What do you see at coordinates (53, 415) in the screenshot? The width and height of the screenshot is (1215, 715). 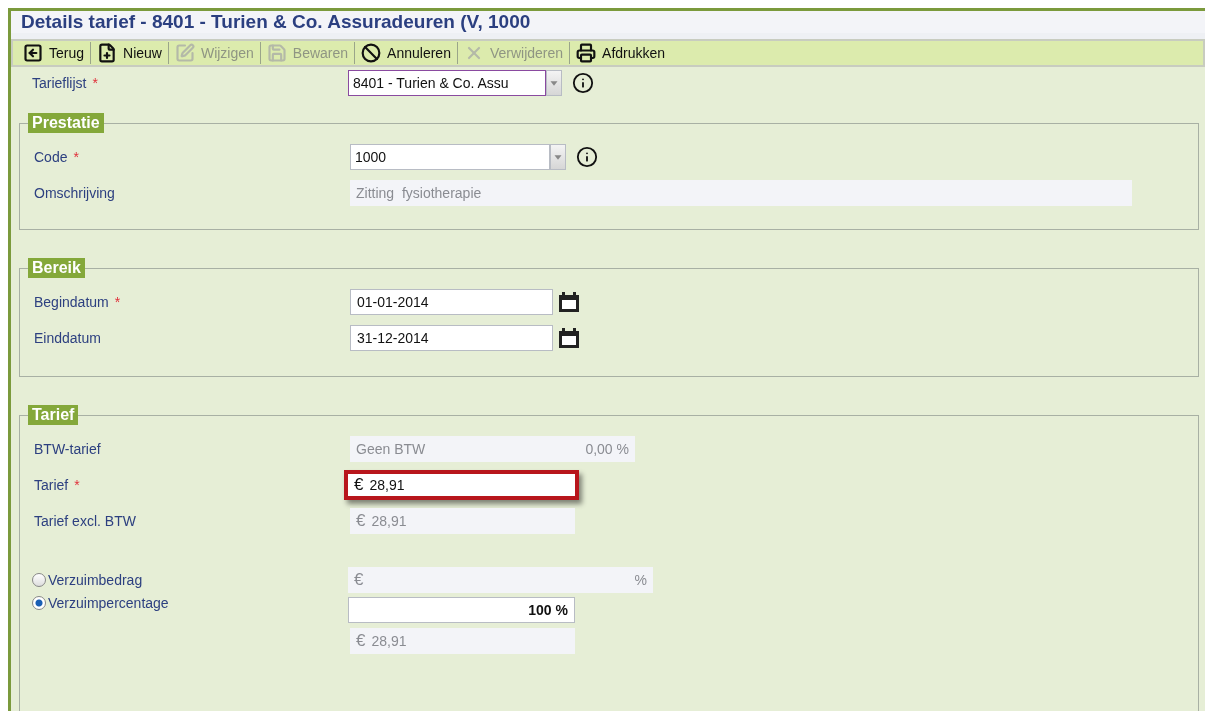 I see `section-legend: Tarief` at bounding box center [53, 415].